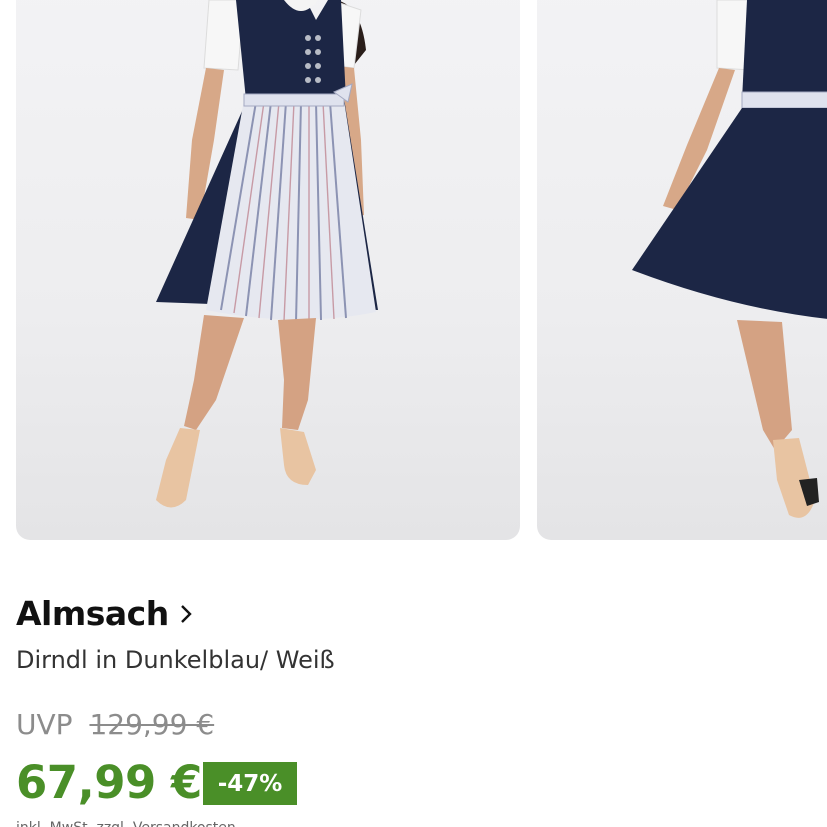  I want to click on discount-badge: -47%, so click(250, 783).